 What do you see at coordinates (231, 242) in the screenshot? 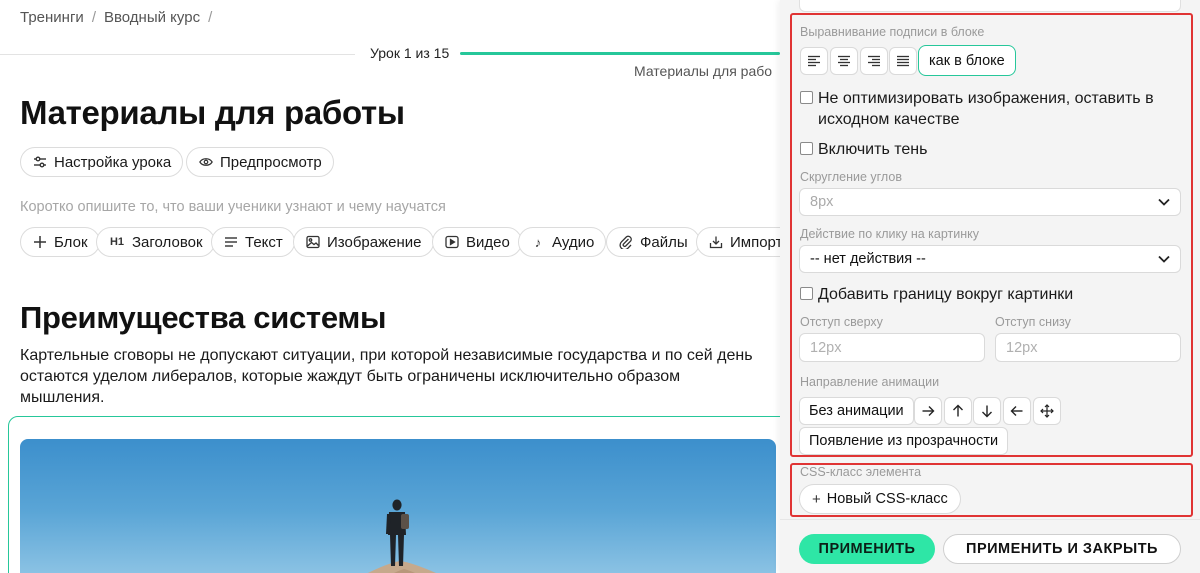
I see `text-lines-icon` at bounding box center [231, 242].